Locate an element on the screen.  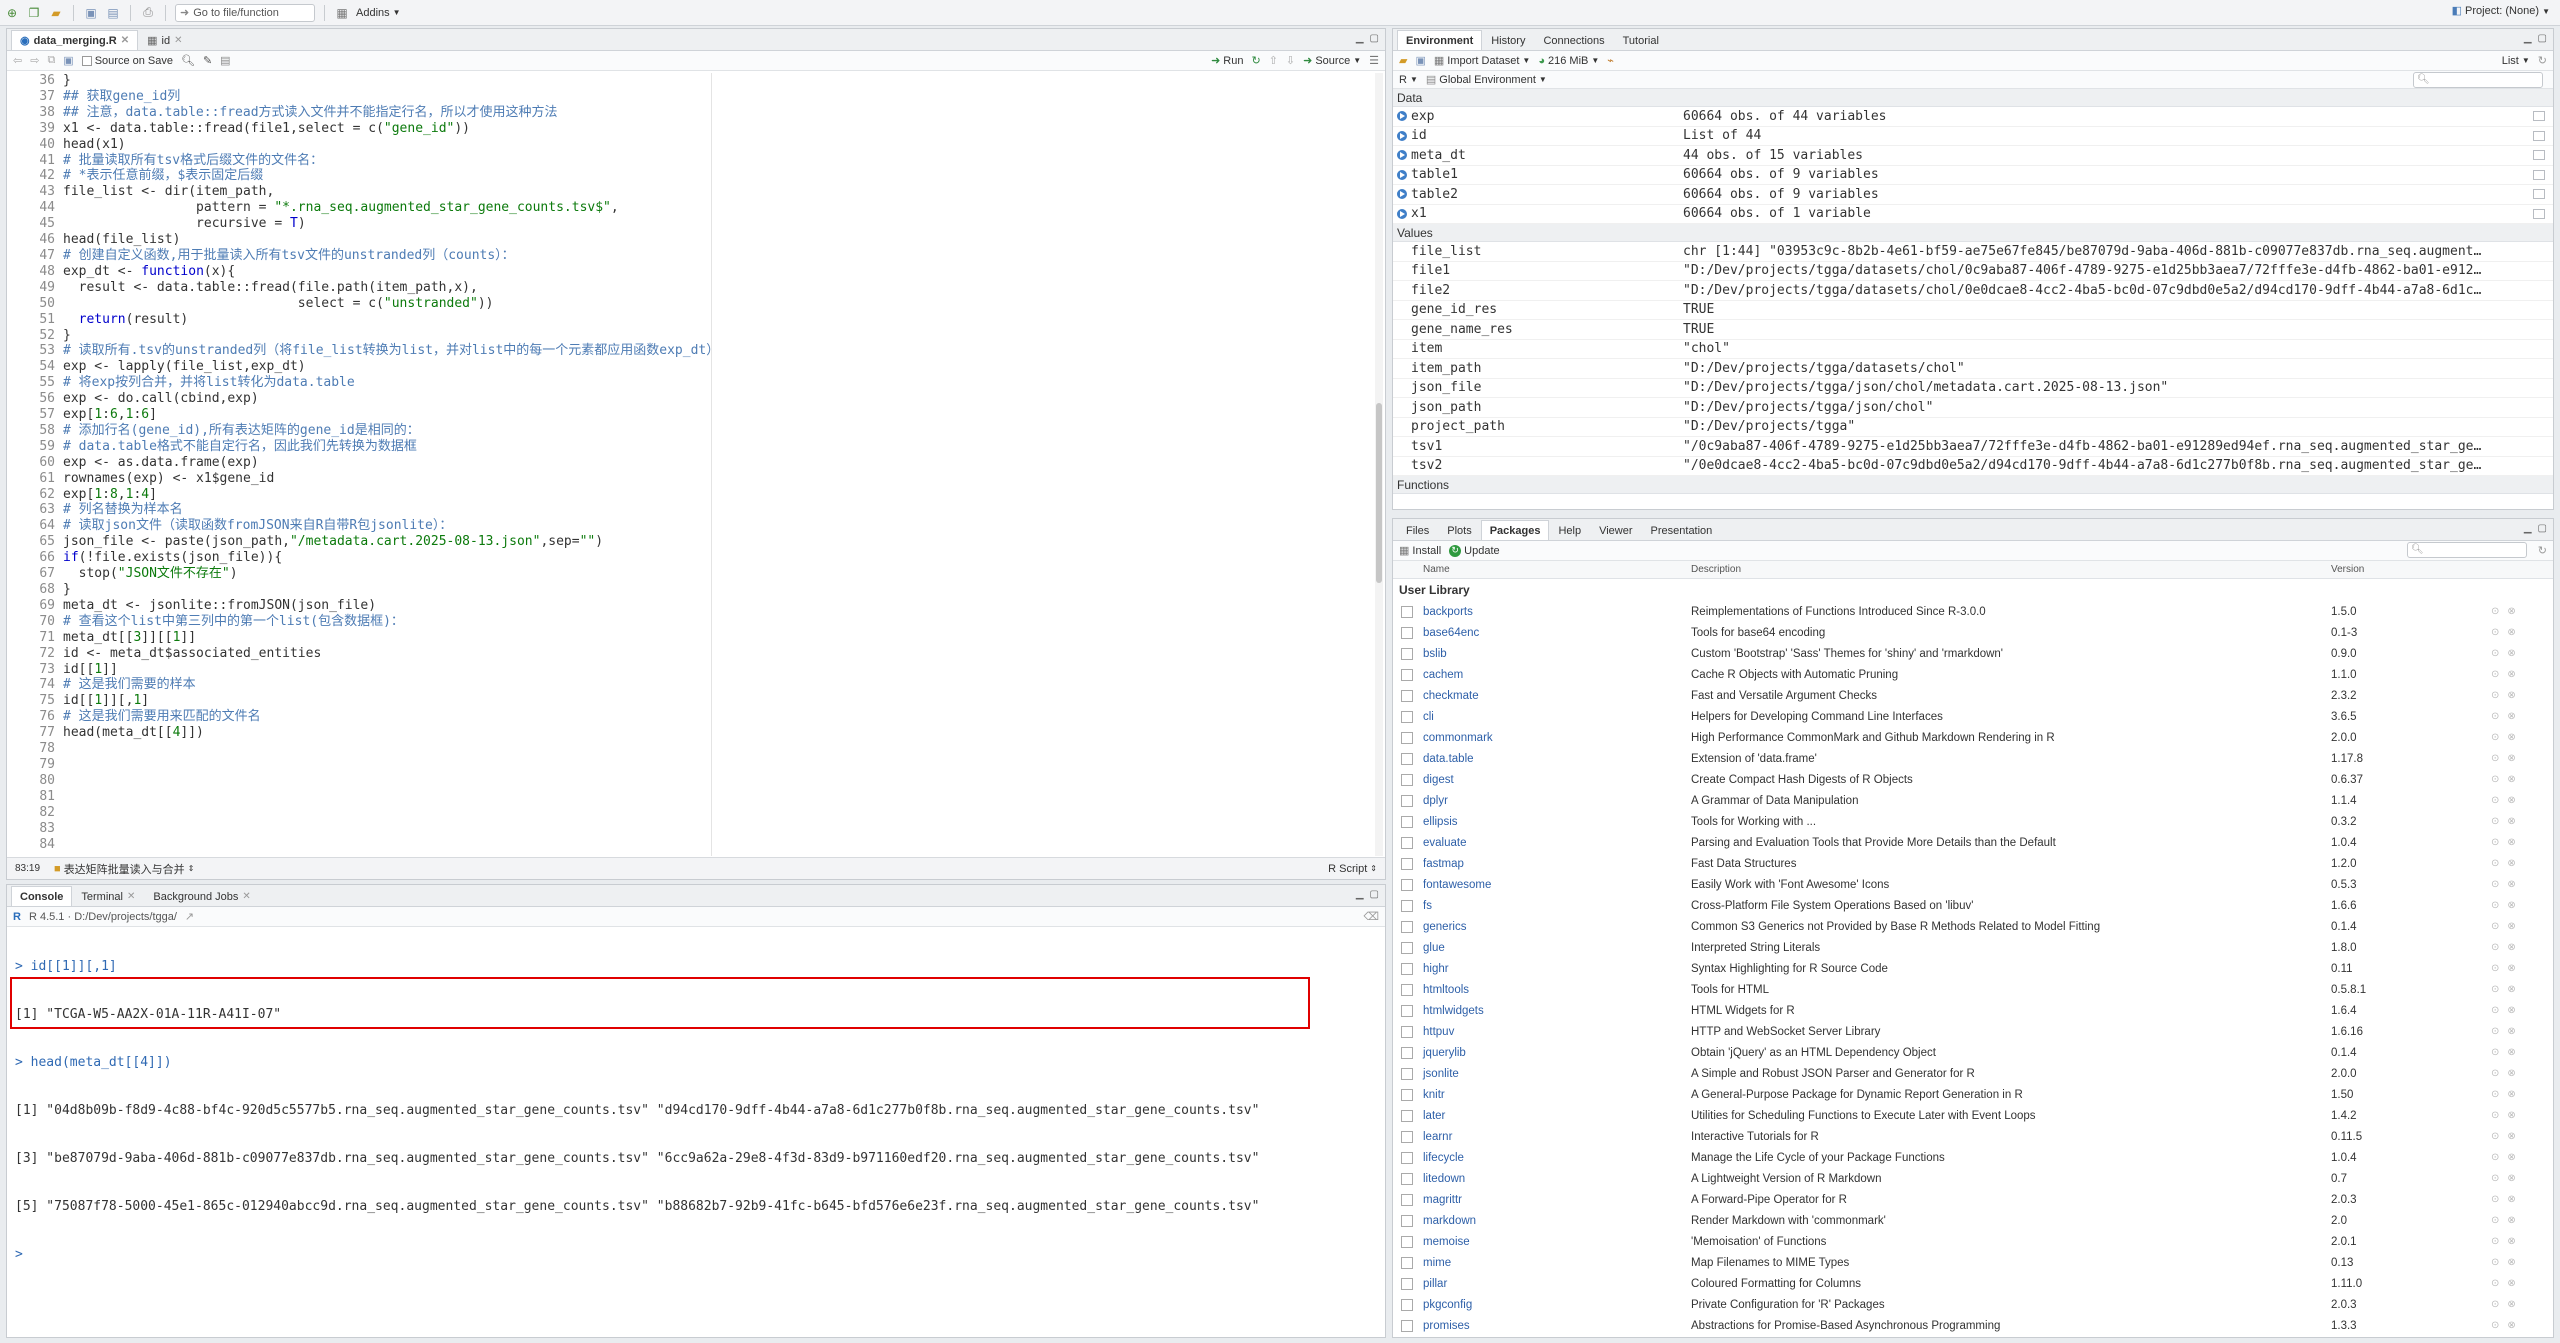
load-workspace-icon: ▰ is located at coordinates (1403, 60).